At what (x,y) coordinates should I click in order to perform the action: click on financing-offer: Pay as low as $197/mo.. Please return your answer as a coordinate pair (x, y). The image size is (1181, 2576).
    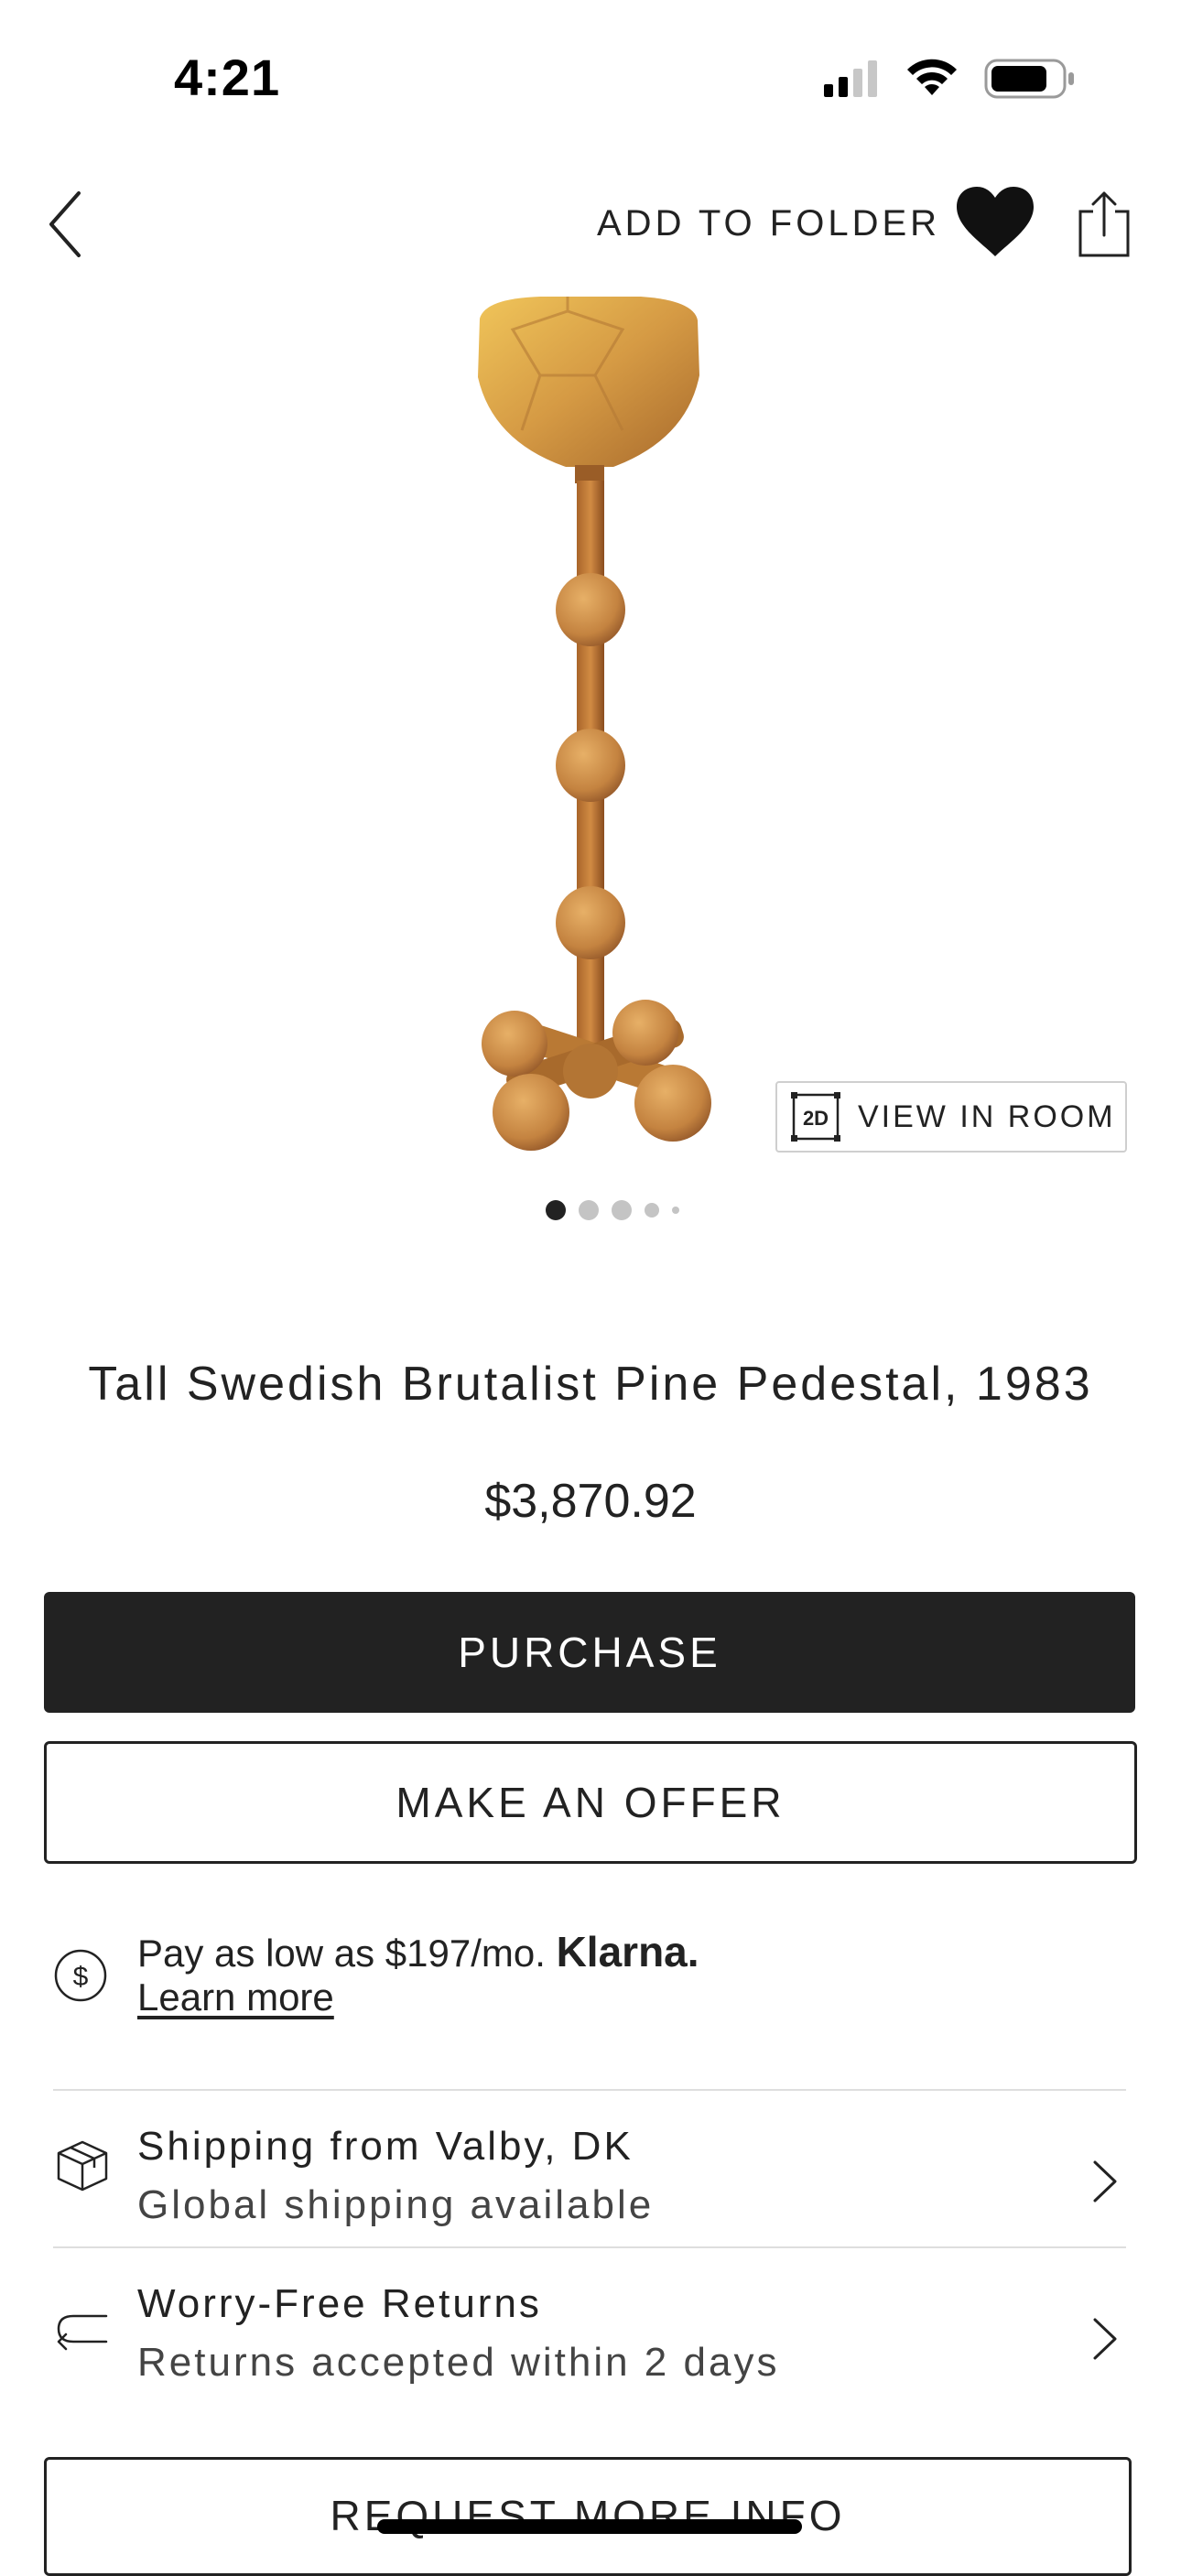
    Looking at the image, I should click on (341, 1954).